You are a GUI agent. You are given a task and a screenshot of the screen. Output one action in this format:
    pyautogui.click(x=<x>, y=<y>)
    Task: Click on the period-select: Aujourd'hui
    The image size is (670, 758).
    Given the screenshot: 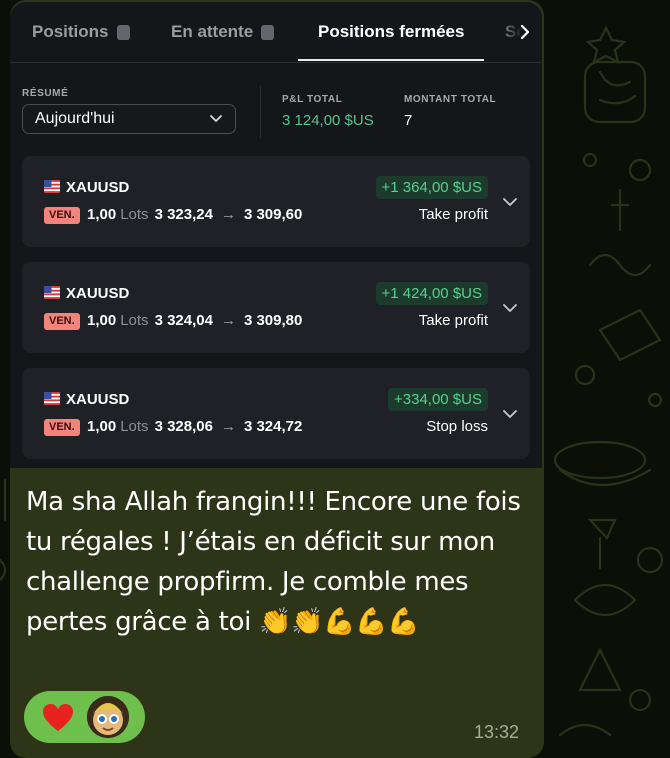 What is the action you would take?
    pyautogui.click(x=129, y=119)
    